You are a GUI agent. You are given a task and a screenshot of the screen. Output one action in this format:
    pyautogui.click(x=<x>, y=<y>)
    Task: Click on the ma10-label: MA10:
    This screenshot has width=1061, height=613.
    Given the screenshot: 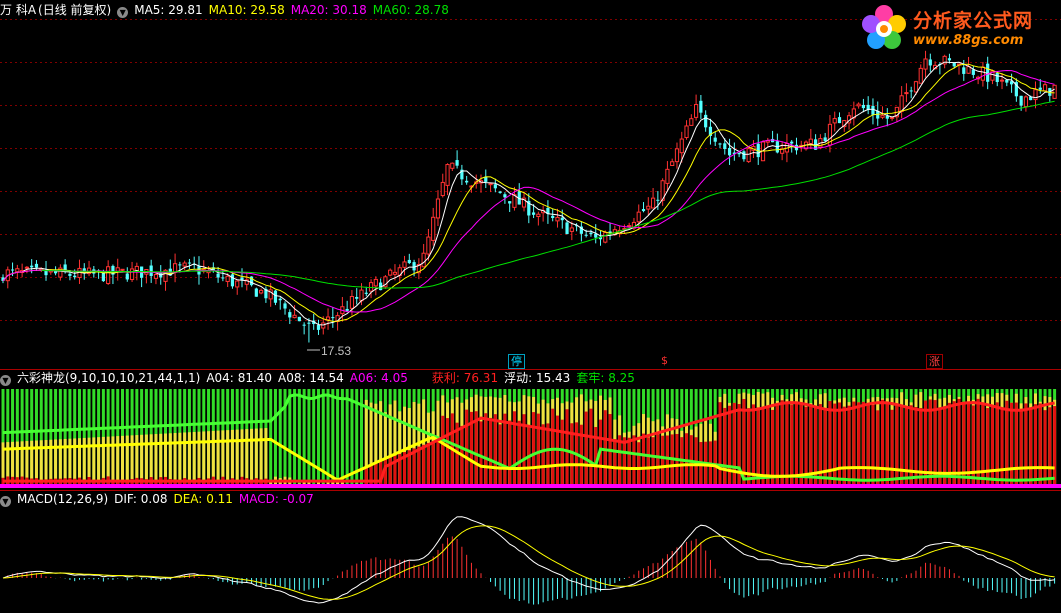 What is the action you would take?
    pyautogui.click(x=227, y=10)
    